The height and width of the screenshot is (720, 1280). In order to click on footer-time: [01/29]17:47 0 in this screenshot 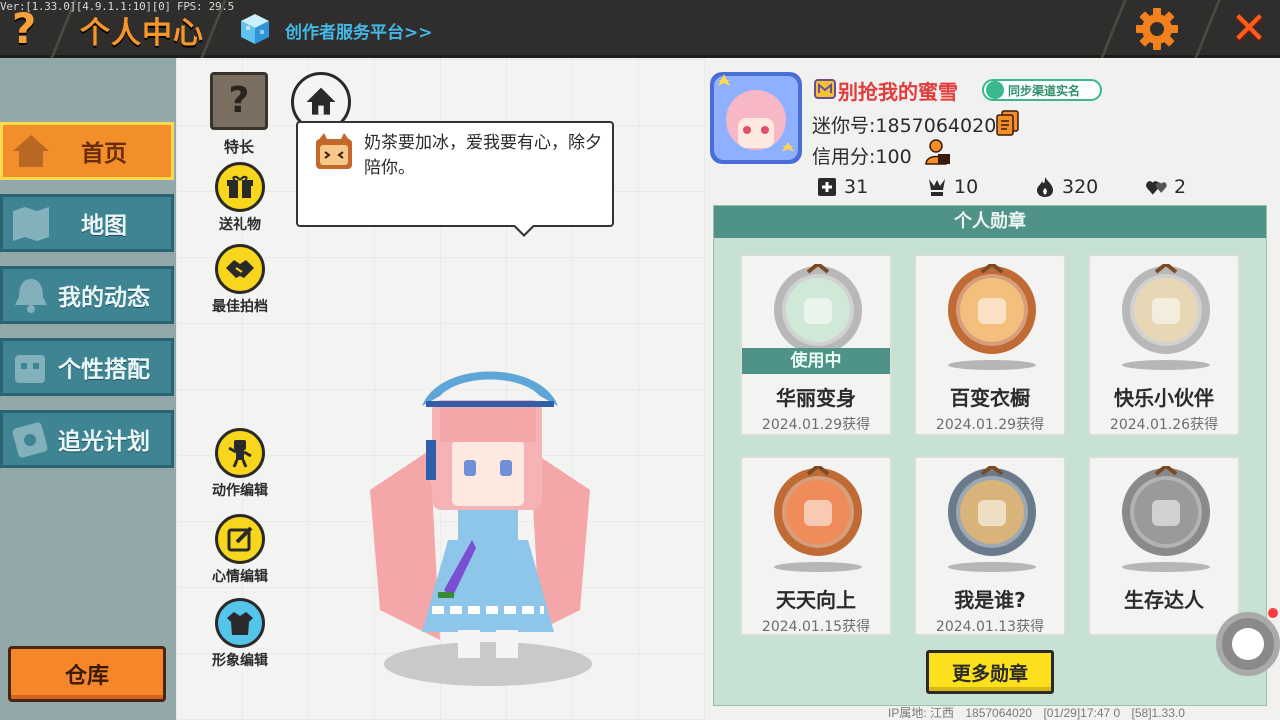, I will do `click(1082, 713)`.